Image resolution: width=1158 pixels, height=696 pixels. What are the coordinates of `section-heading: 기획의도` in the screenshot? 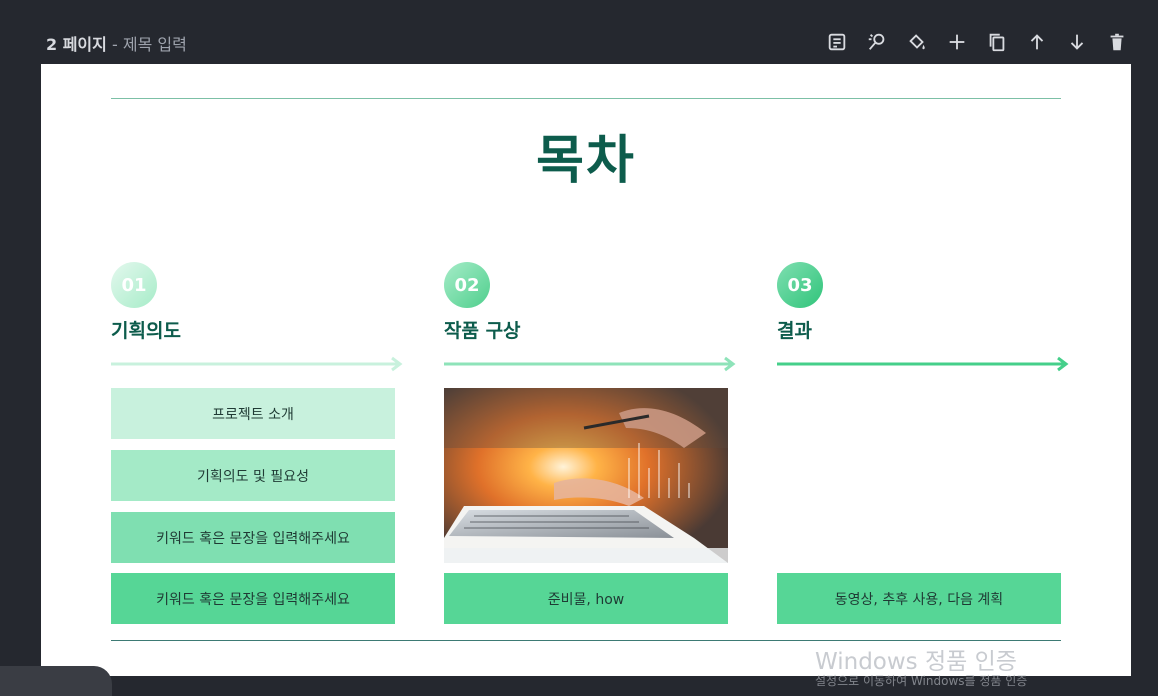 It's located at (253, 329).